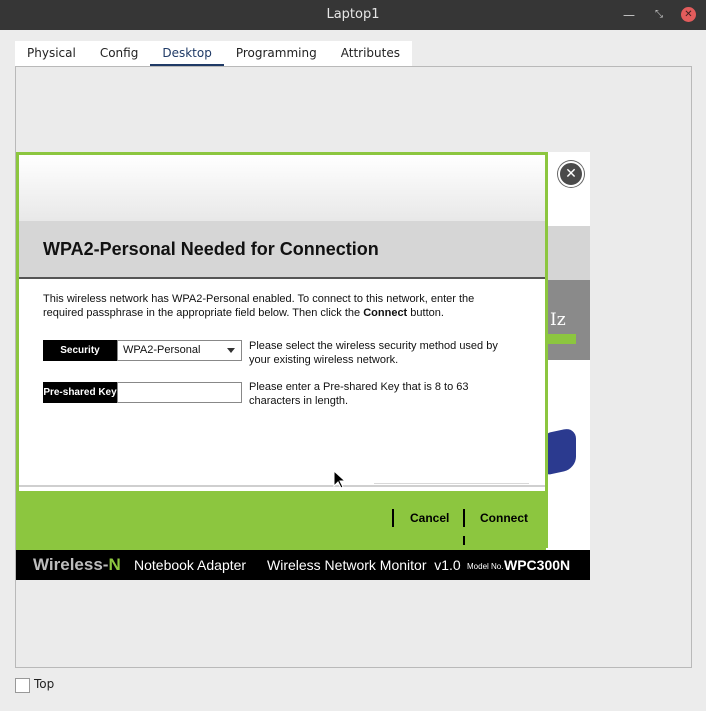  Describe the element at coordinates (231, 350) in the screenshot. I see `chevron-down-icon` at that location.